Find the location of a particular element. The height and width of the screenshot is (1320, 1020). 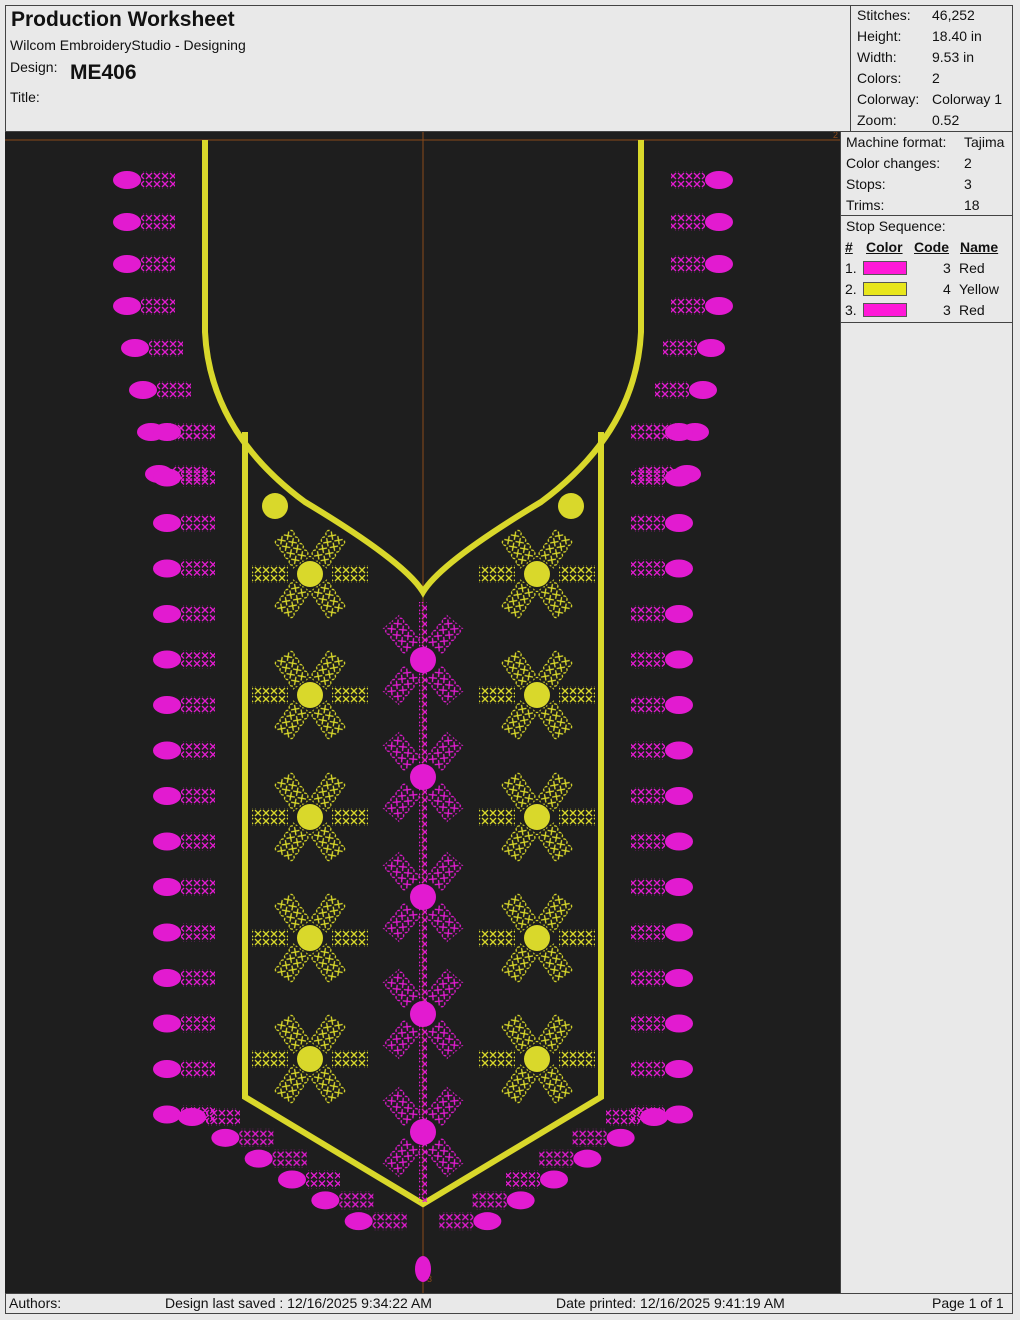

col-header-num: # is located at coordinates (849, 247).